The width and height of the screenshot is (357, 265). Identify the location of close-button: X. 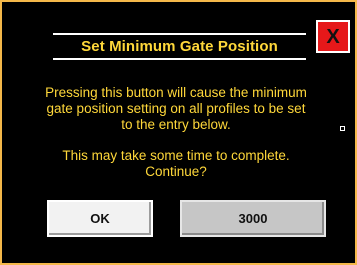
(333, 36).